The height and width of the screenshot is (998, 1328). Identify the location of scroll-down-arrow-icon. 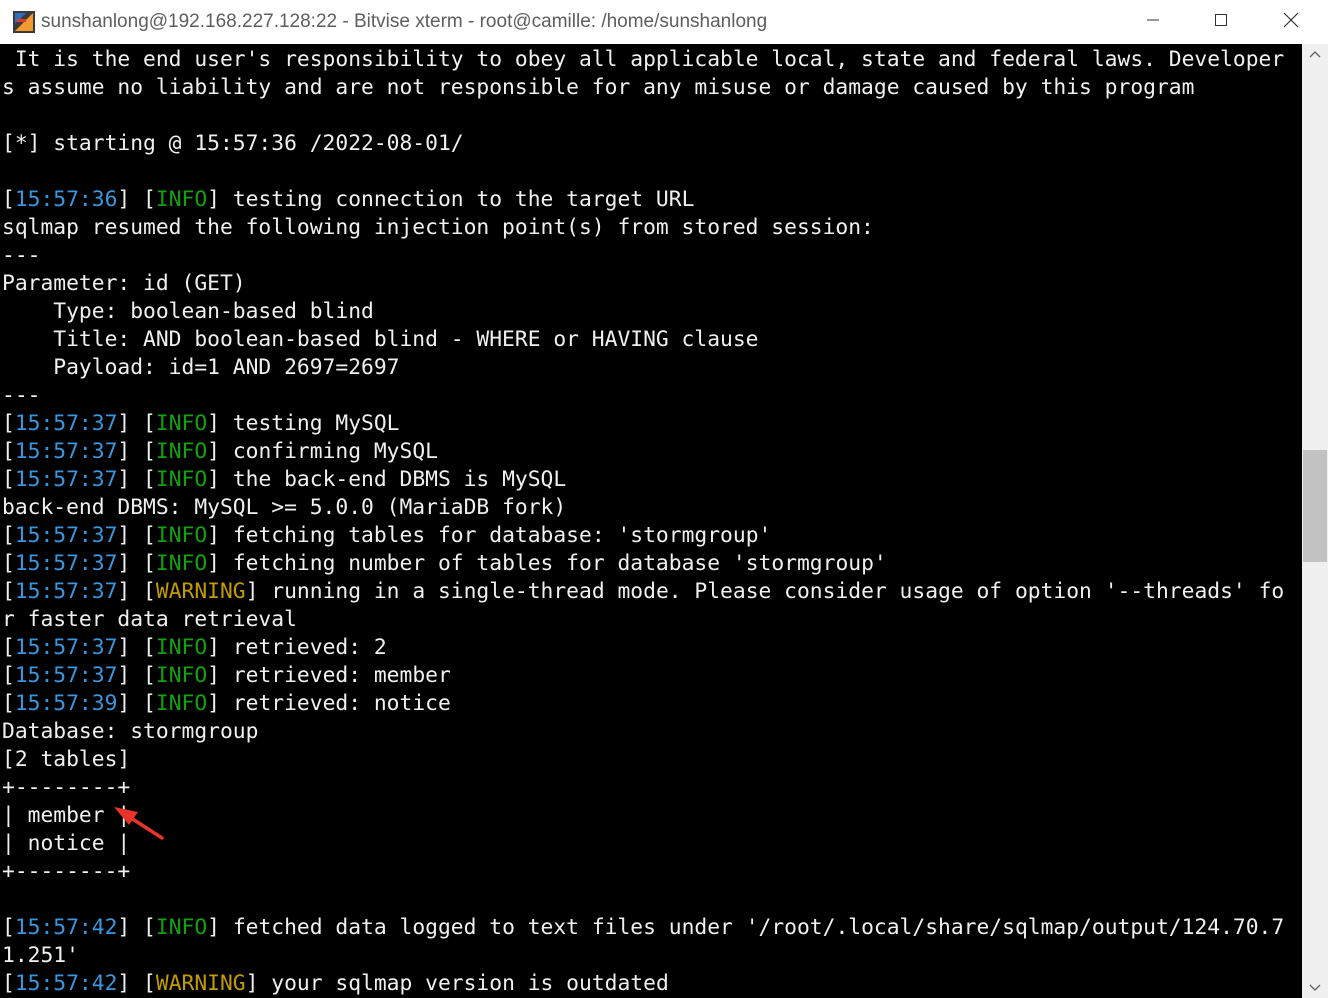
(1315, 988).